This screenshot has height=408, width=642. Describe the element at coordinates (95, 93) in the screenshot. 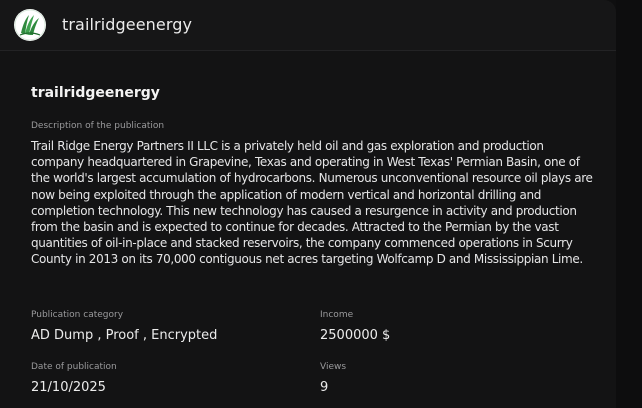

I see `publication-title: trailridgeenergy` at that location.